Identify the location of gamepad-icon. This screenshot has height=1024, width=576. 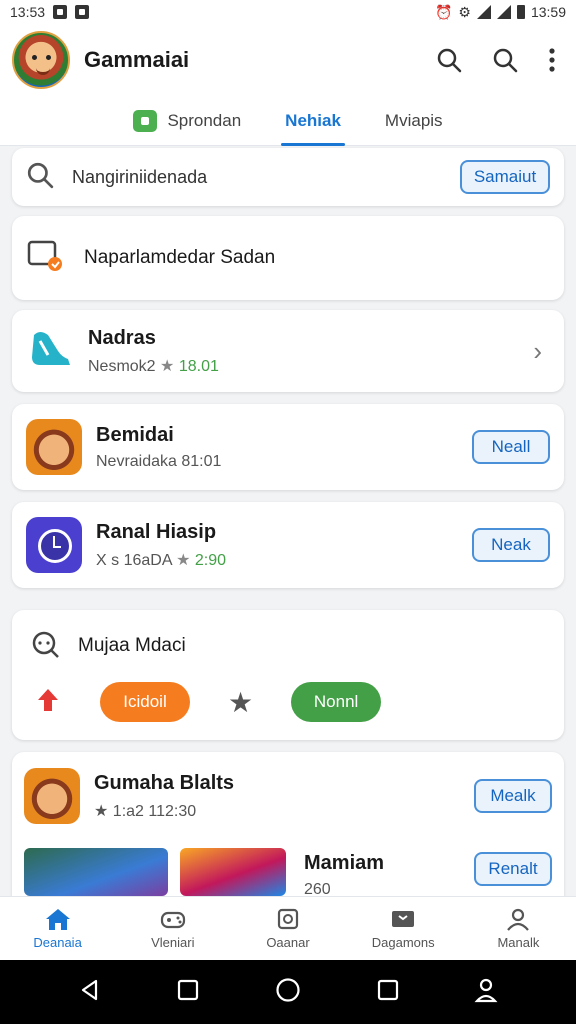
(172, 920).